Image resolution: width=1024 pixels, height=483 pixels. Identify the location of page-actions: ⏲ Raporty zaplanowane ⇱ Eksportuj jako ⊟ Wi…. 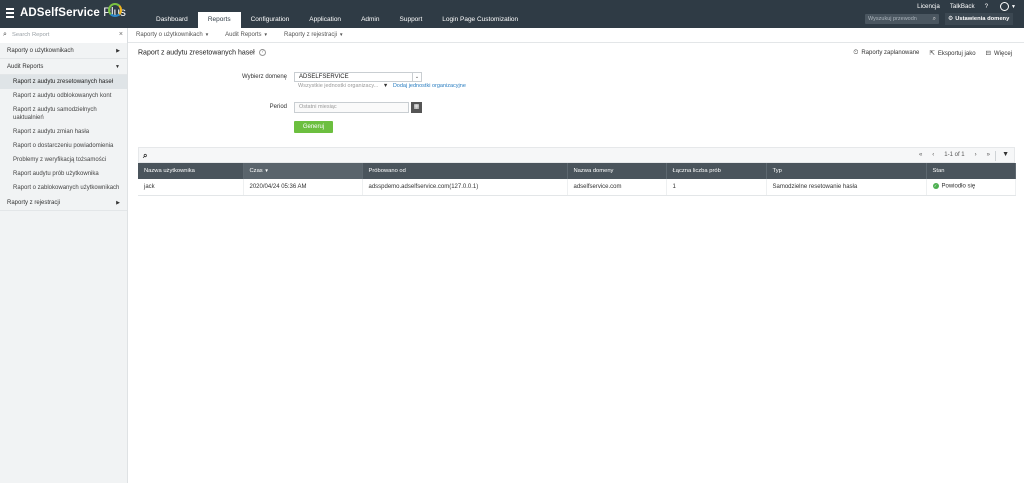
(927, 53).